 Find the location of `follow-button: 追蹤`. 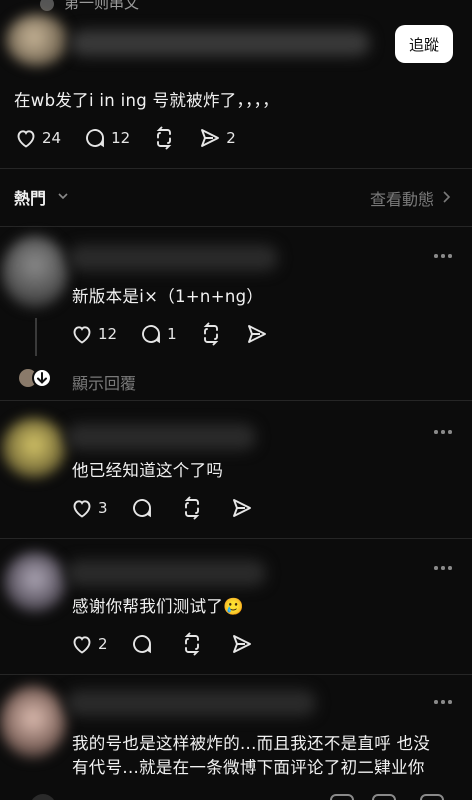

follow-button: 追蹤 is located at coordinates (424, 44).